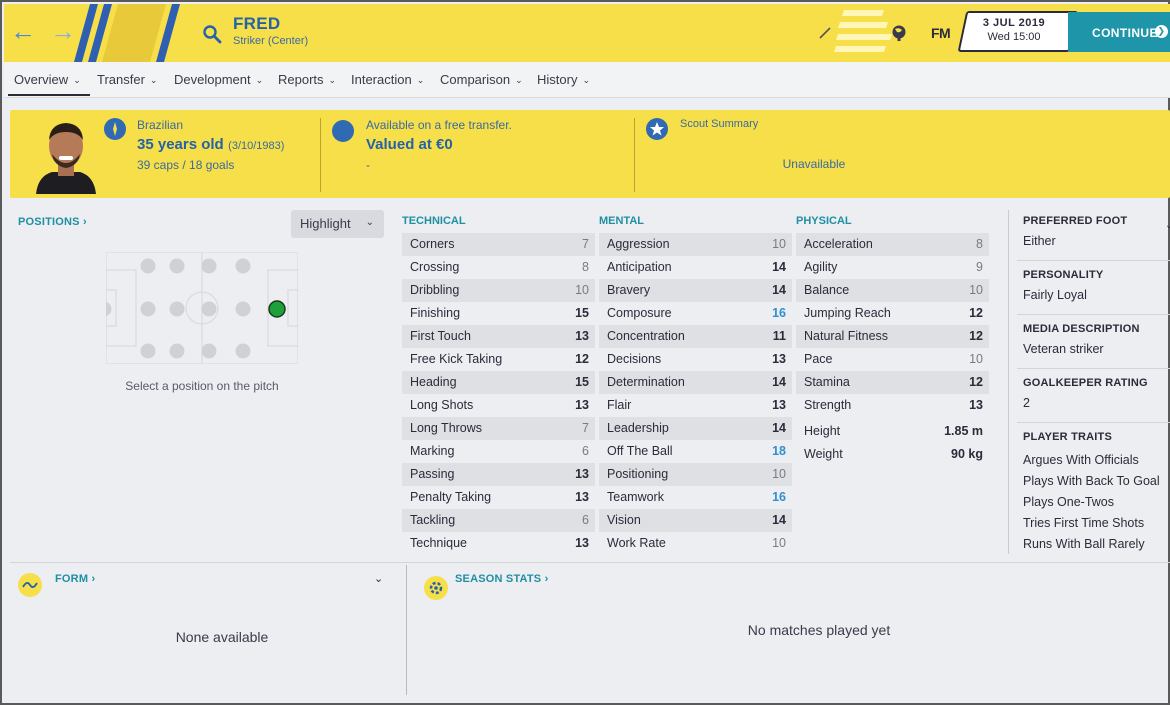 The height and width of the screenshot is (705, 1170). I want to click on tab-history: History ⌄, so click(563, 79).